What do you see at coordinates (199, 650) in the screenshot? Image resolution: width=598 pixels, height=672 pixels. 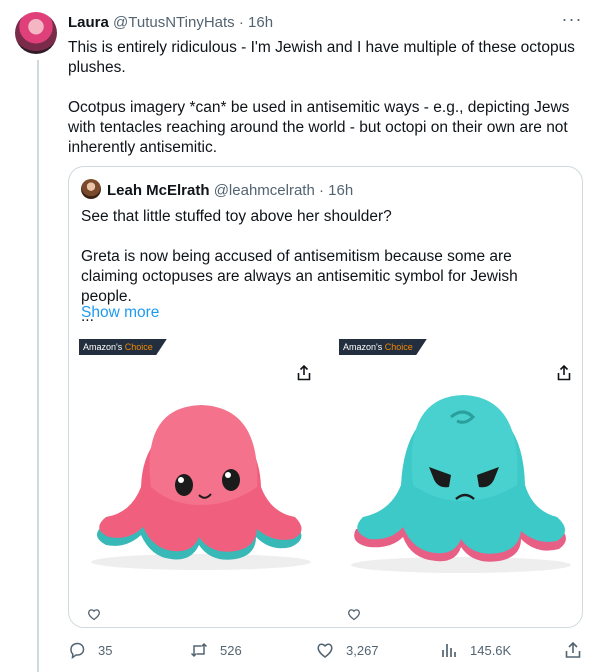 I see `retweet-icon` at bounding box center [199, 650].